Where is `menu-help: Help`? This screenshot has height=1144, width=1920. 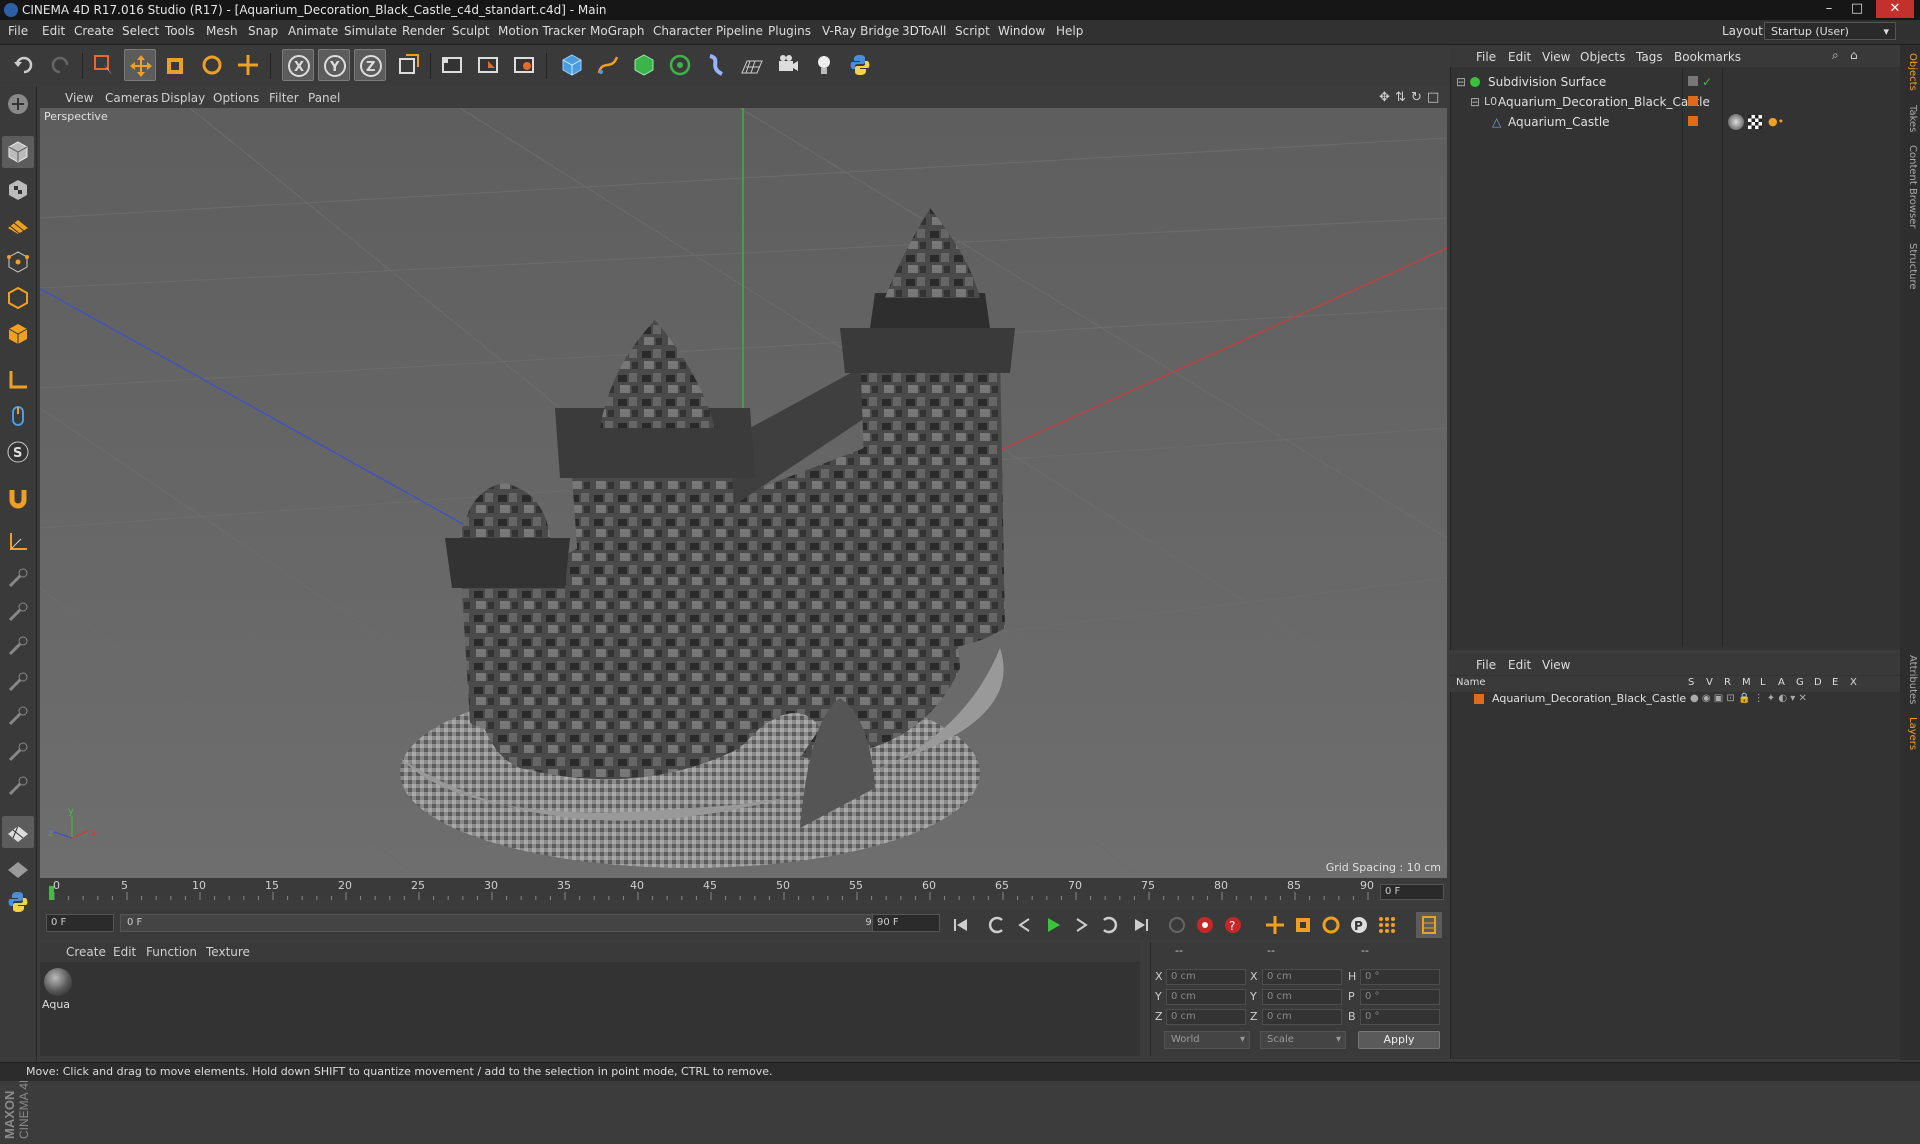
menu-help: Help is located at coordinates (1069, 31).